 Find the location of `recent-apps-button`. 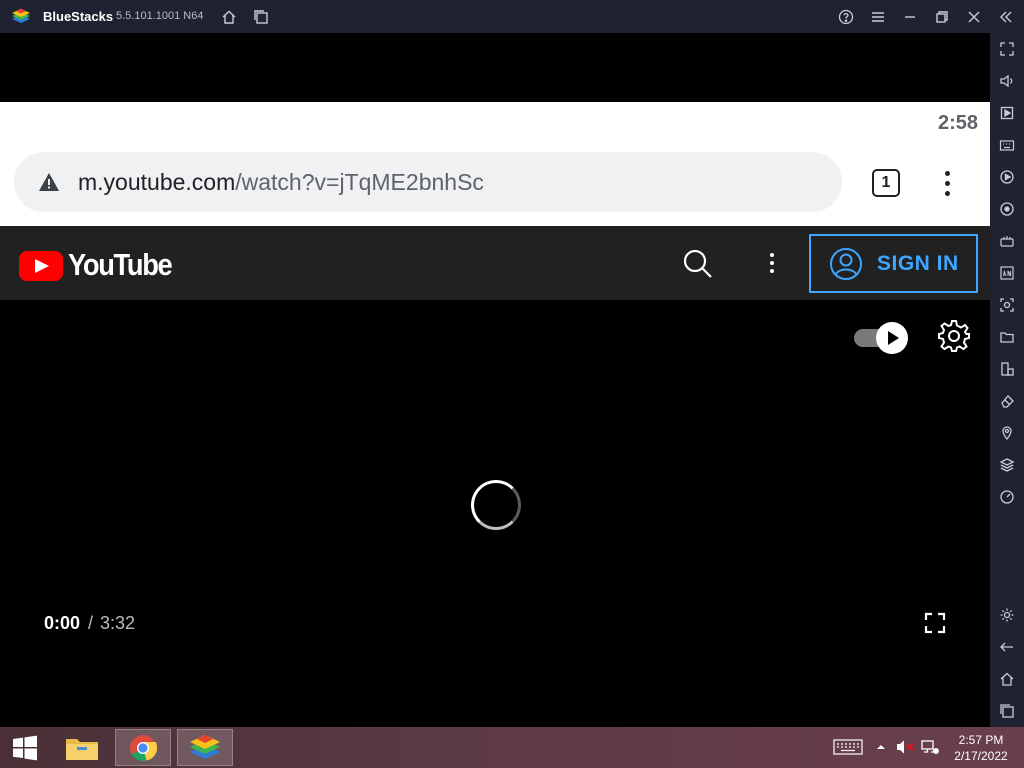

recent-apps-button is located at coordinates (1007, 711).